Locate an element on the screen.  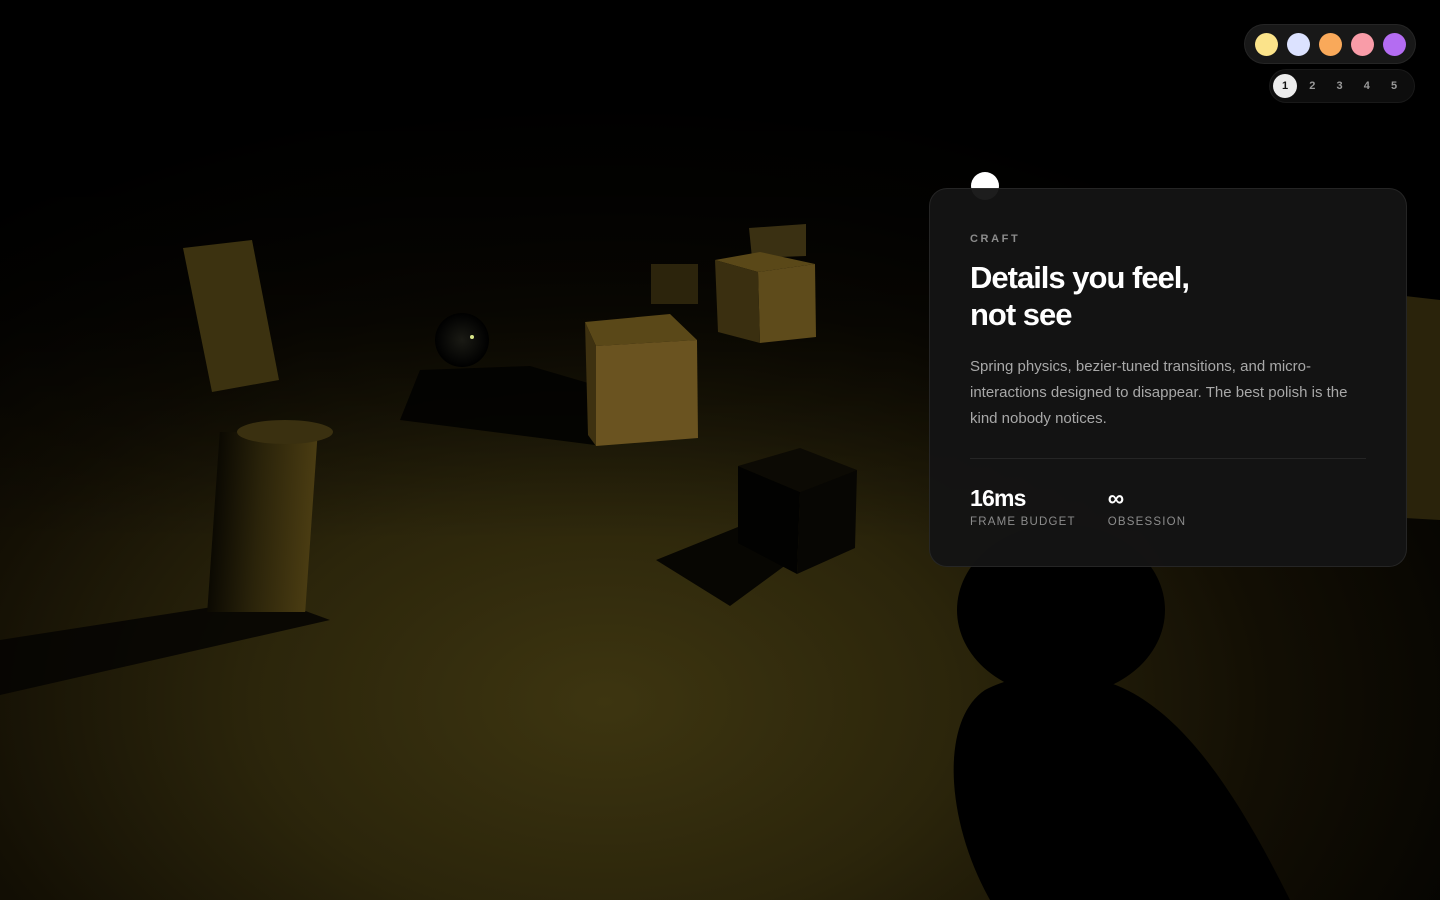
stat-value: ∞ is located at coordinates (1115, 498).